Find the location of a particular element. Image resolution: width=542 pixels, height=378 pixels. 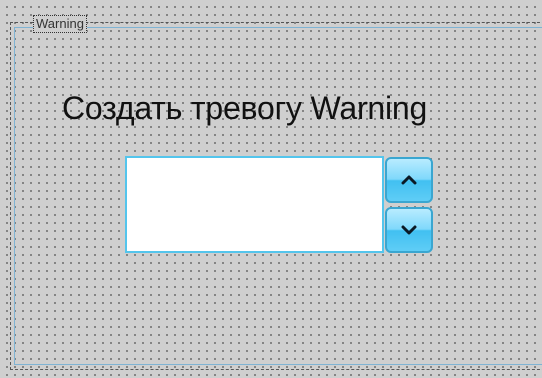

spin-down-button is located at coordinates (409, 230).